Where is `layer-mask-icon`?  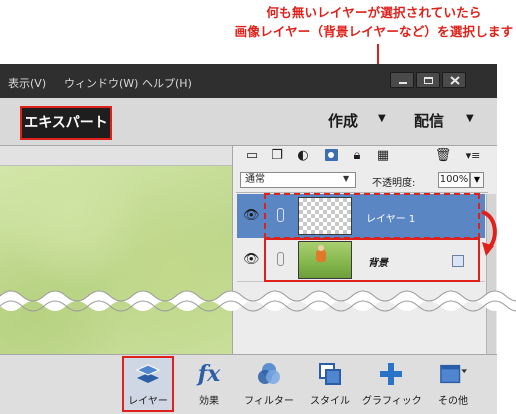
layer-mask-icon is located at coordinates (331, 155).